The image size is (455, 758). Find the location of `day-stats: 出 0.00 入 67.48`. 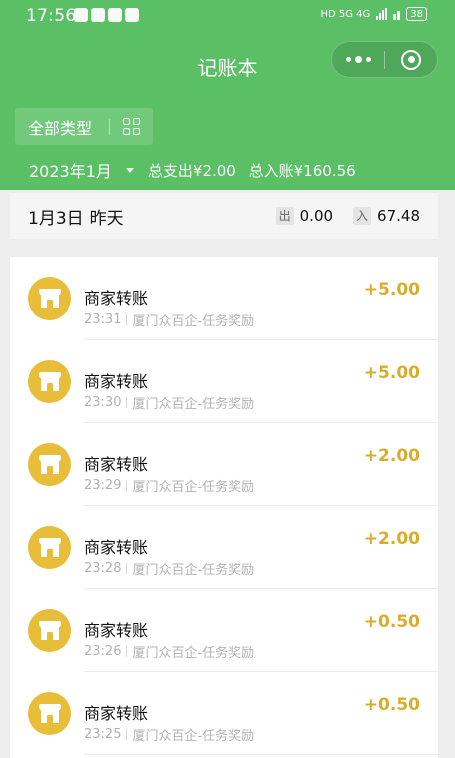

day-stats: 出 0.00 入 67.48 is located at coordinates (347, 216).